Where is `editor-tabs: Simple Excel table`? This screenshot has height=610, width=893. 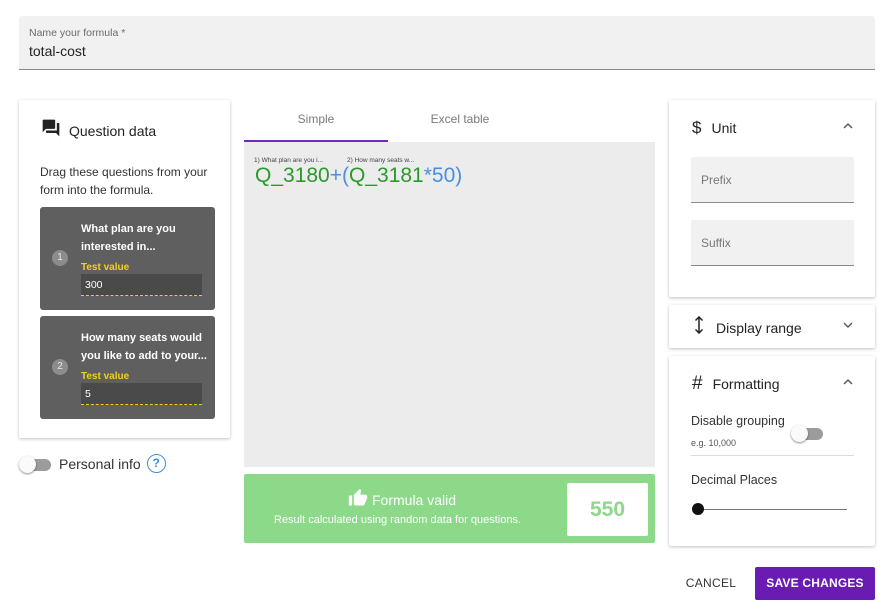
editor-tabs: Simple Excel table is located at coordinates (449, 121).